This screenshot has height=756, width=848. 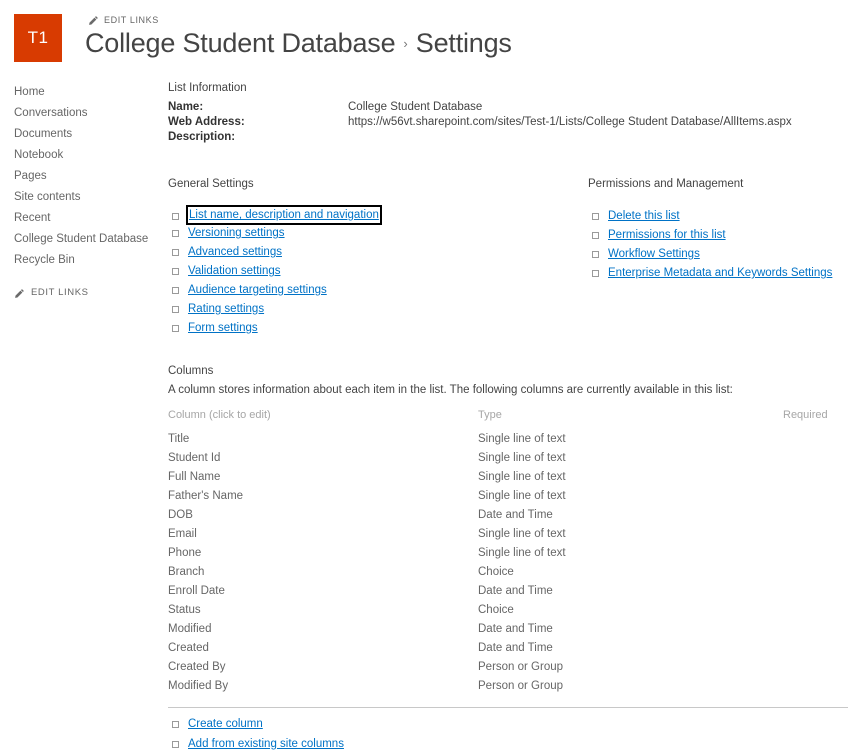 I want to click on permissions-and-management-heading: Permissions and Management, so click(x=666, y=184).